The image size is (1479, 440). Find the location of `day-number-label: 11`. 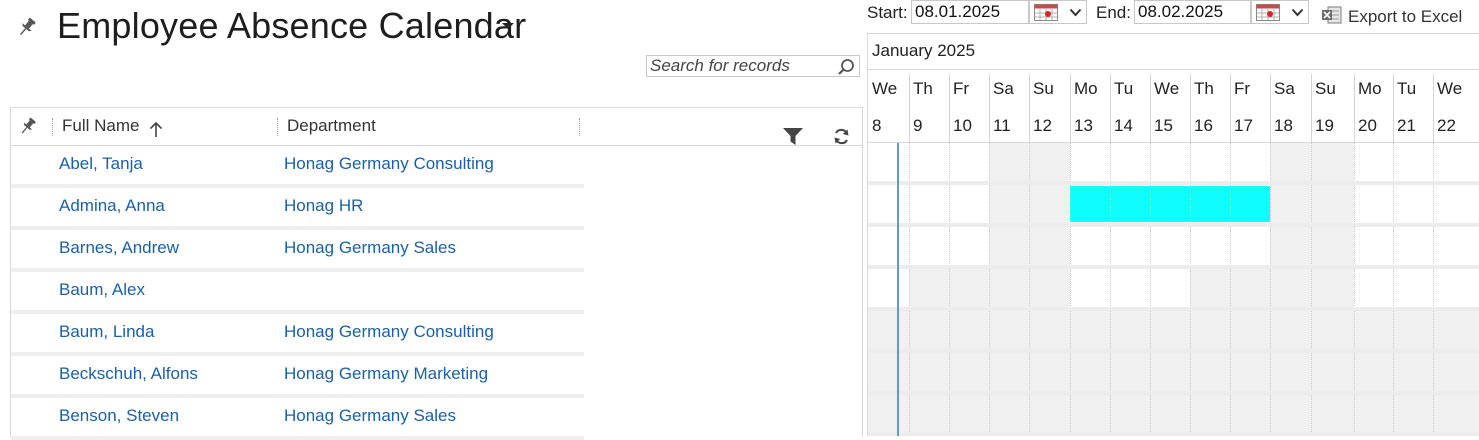

day-number-label: 11 is located at coordinates (1002, 125).